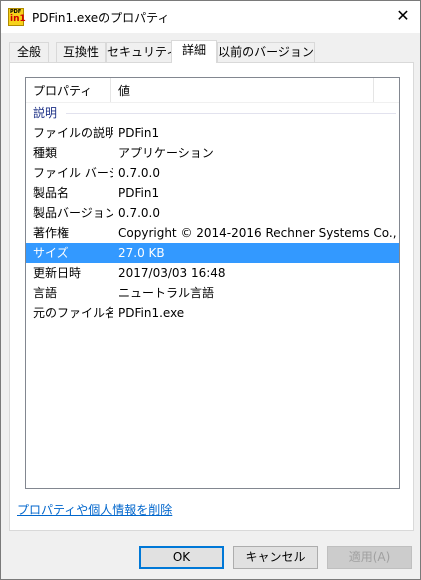 The image size is (421, 580). I want to click on property-value: 2017/03/03 16:48, so click(172, 273).